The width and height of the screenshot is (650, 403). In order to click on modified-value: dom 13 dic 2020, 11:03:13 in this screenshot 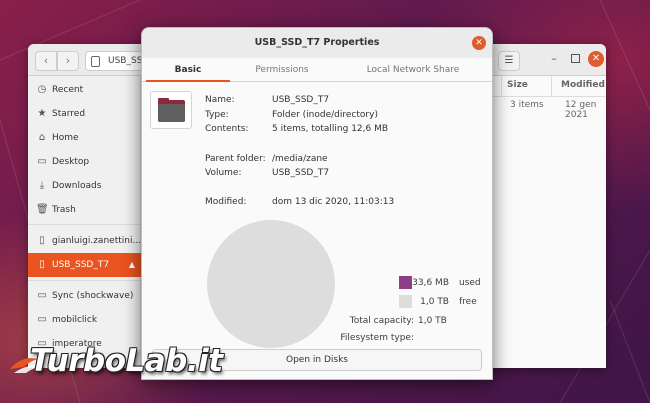, I will do `click(333, 202)`.